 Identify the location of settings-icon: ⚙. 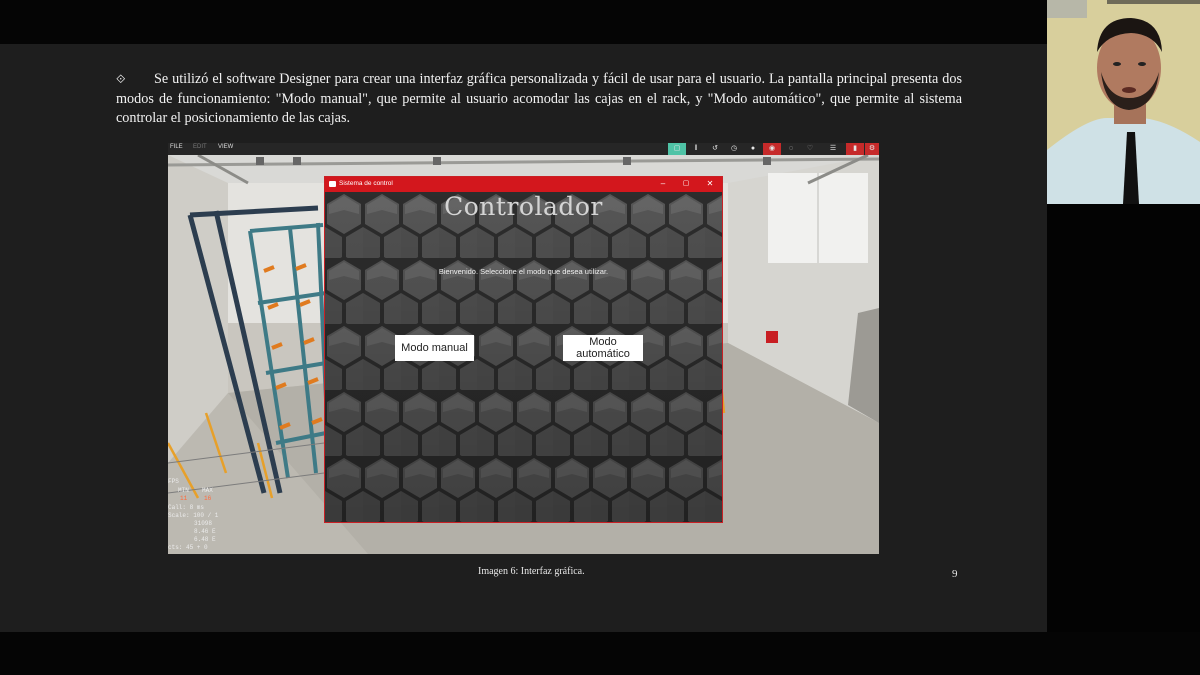
(872, 149).